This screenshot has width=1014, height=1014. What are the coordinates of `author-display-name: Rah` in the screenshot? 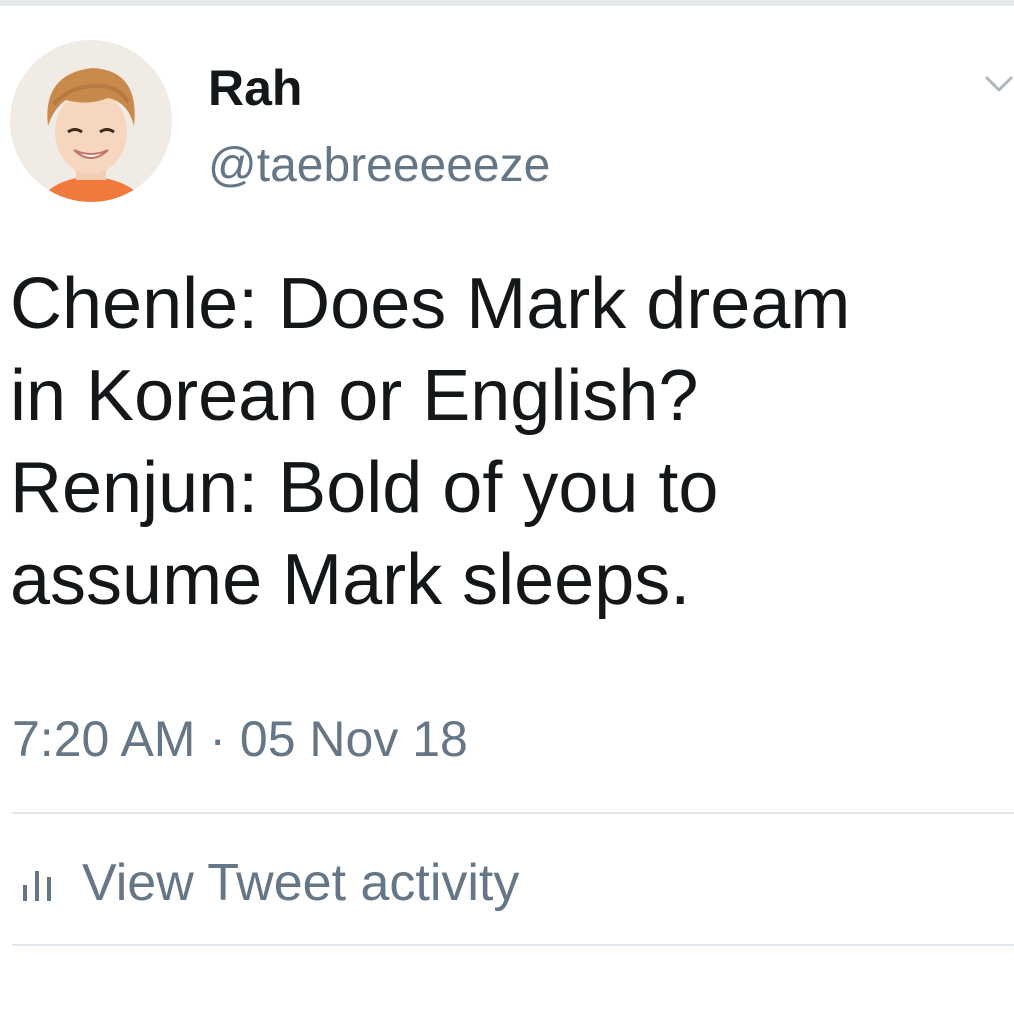 It's located at (255, 88).